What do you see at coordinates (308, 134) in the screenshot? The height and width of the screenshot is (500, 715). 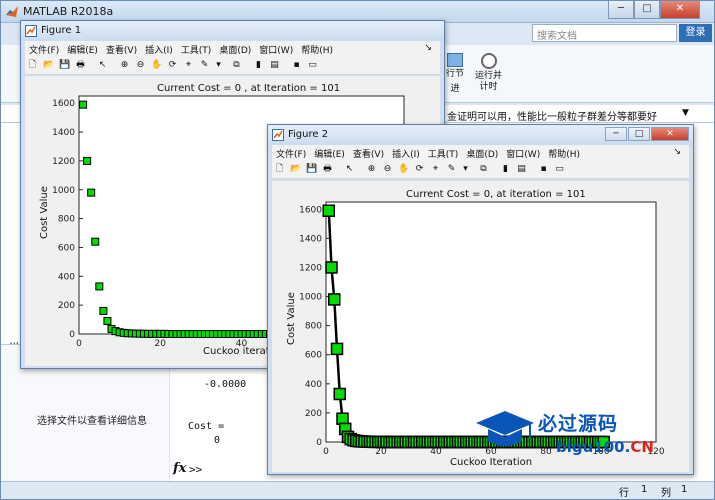 I see `figure-title: Figure 2` at bounding box center [308, 134].